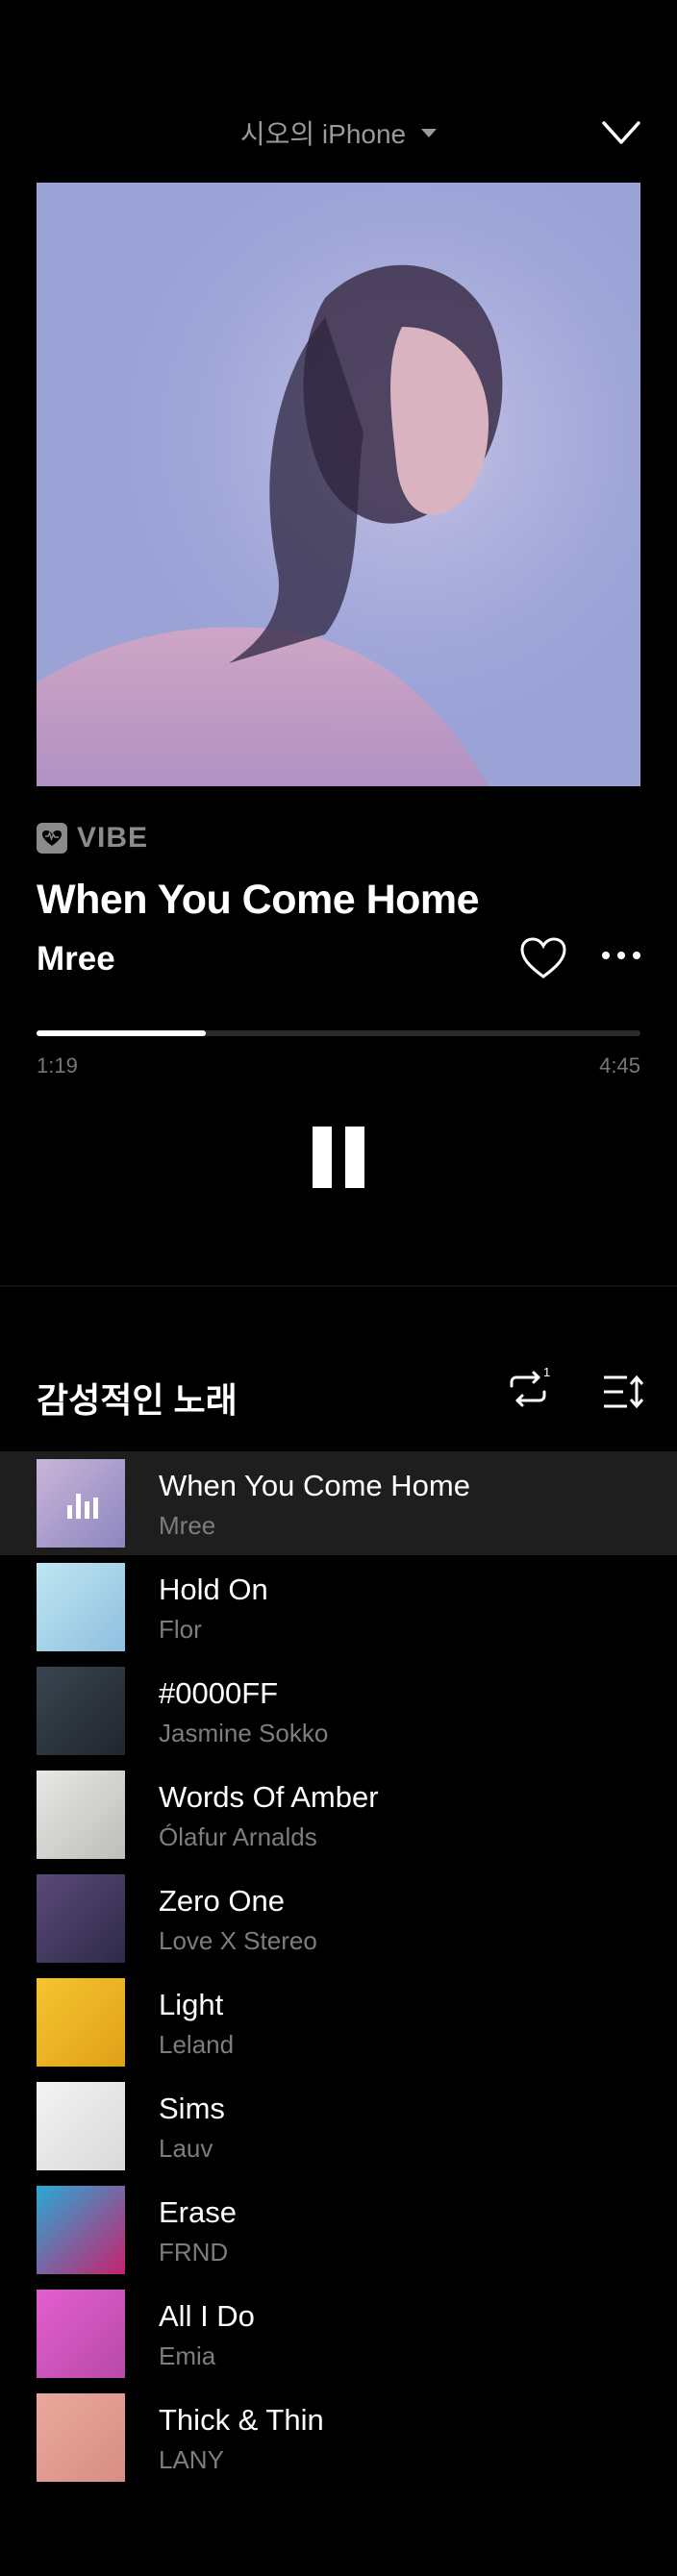 This screenshot has height=2576, width=677. I want to click on track-artist-name: Love X Stereo, so click(238, 1941).